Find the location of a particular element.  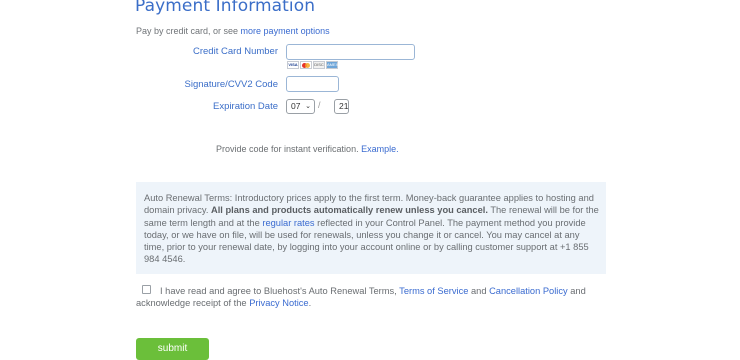

chevron-down-icon: ⌄ is located at coordinates (308, 106).